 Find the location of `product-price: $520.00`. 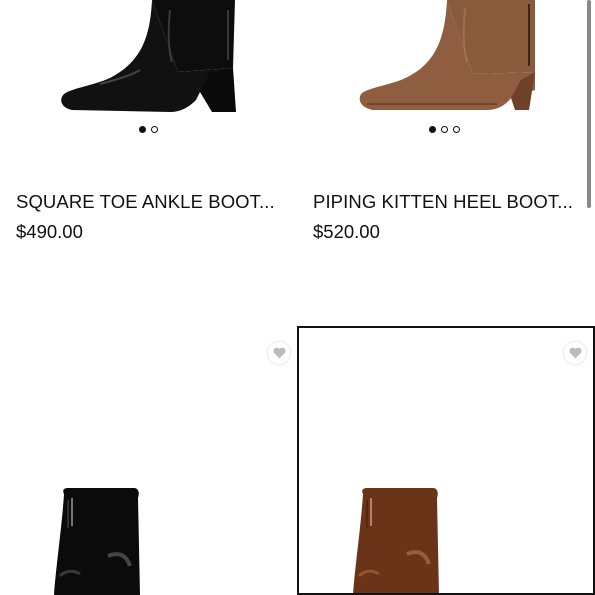

product-price: $520.00 is located at coordinates (346, 231).